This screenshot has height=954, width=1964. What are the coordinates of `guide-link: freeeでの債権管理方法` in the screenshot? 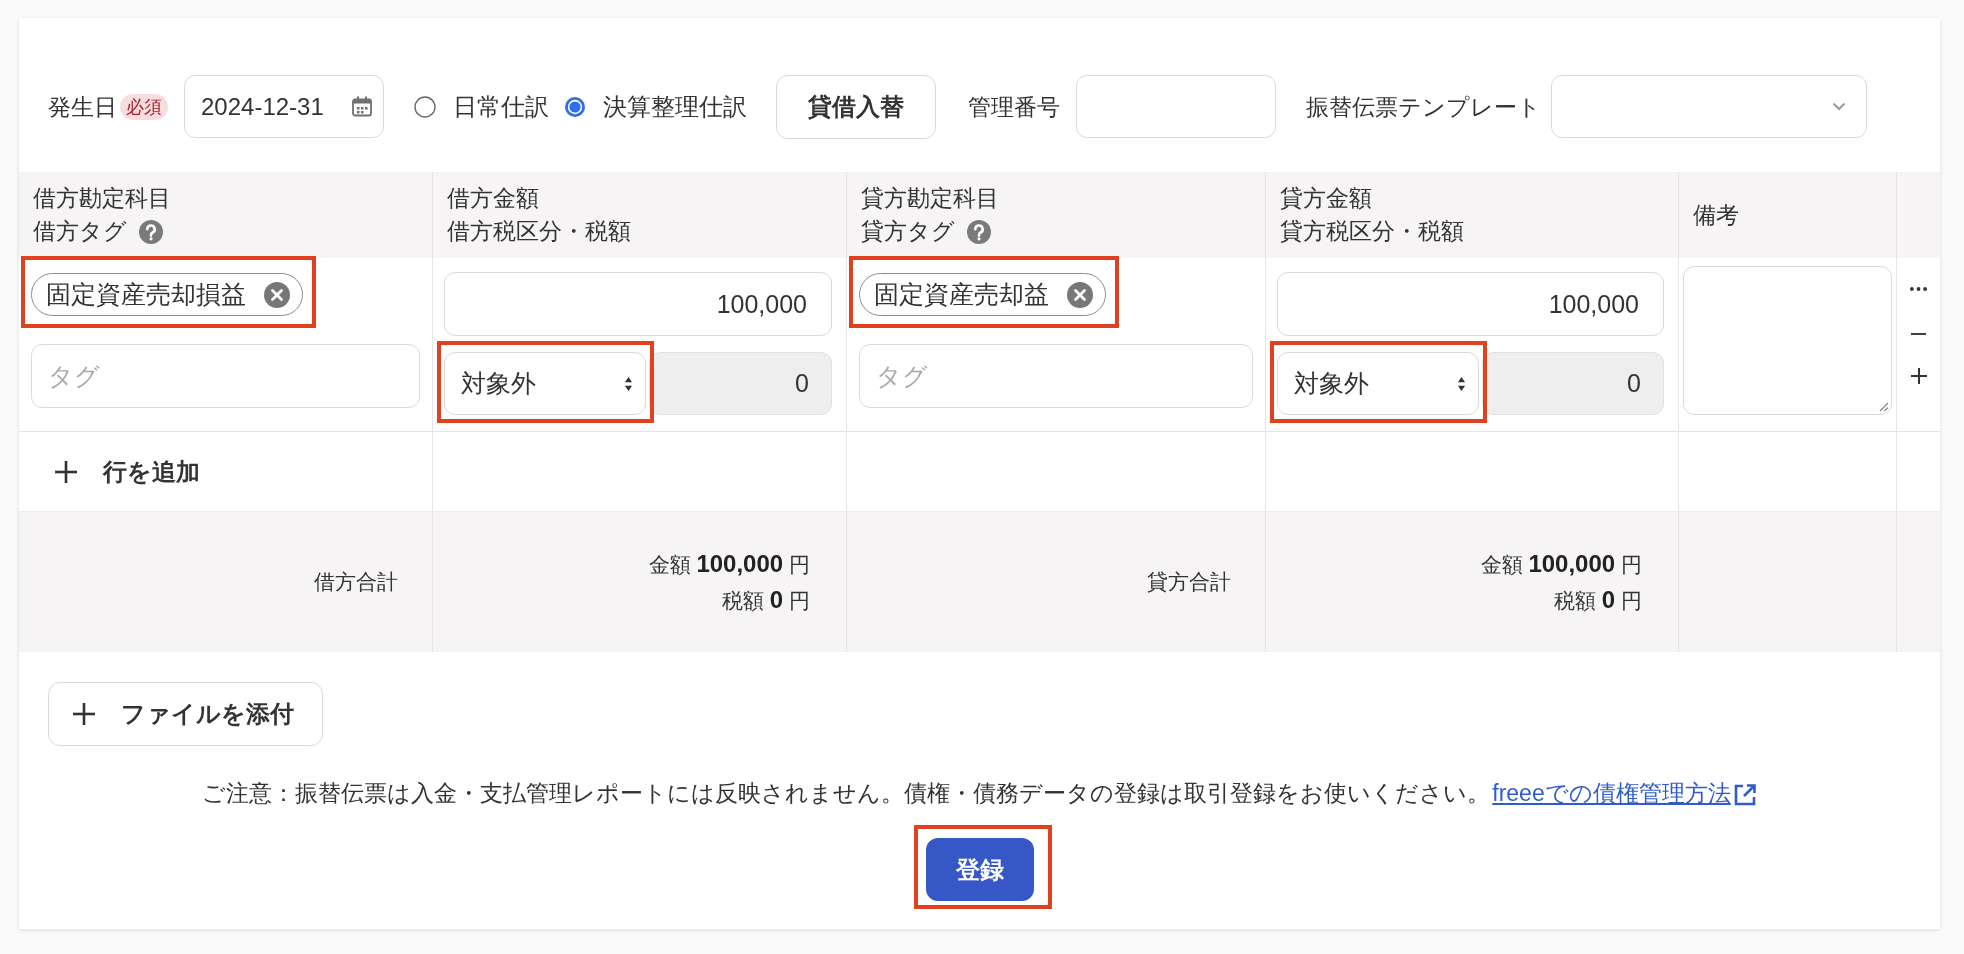 It's located at (1624, 793).